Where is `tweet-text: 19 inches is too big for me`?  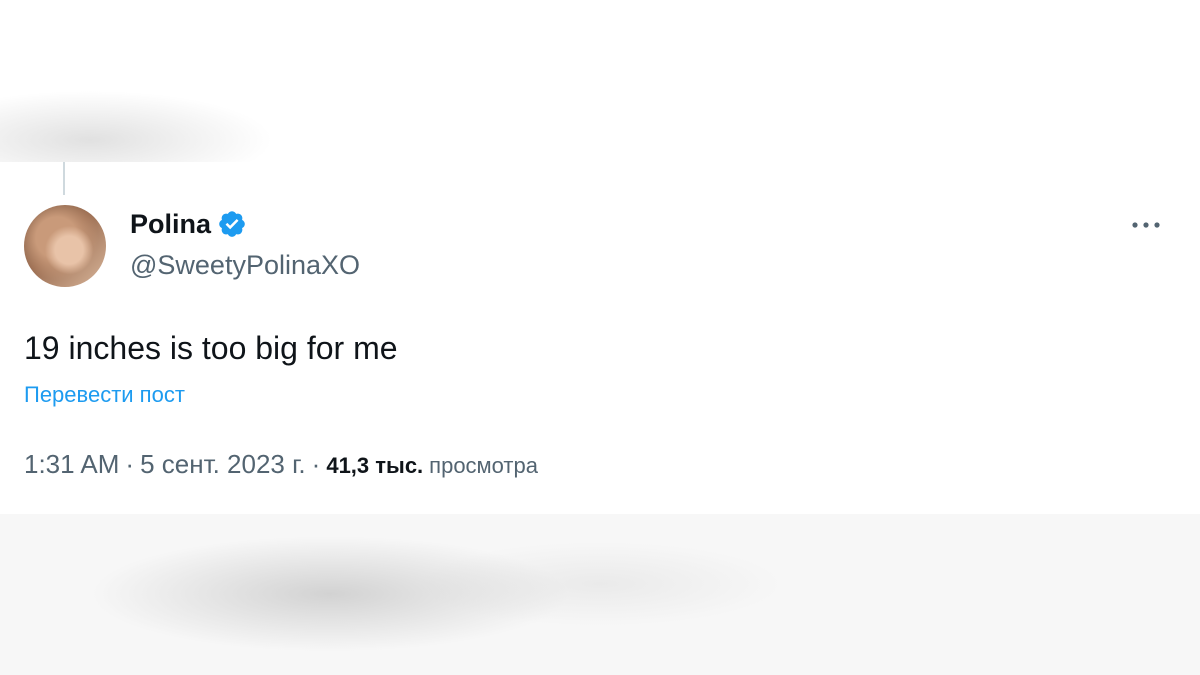
tweet-text: 19 inches is too big for me is located at coordinates (211, 348).